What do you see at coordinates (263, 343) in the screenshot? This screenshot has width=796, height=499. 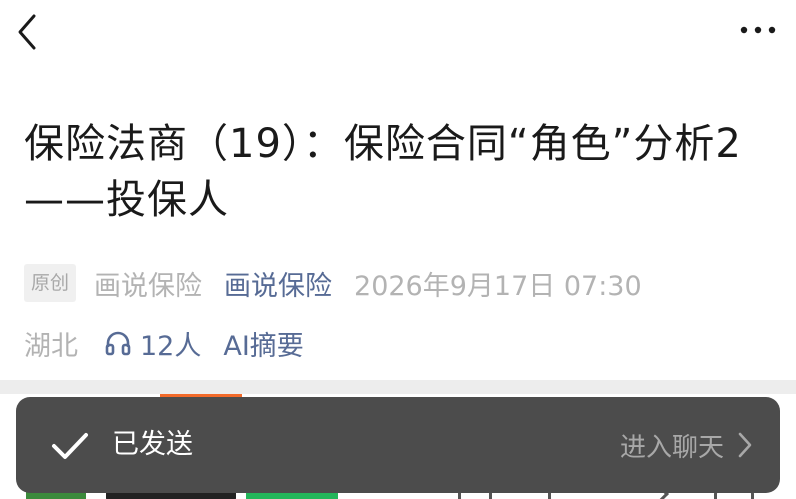 I see `ai-summary-link: AI摘要` at bounding box center [263, 343].